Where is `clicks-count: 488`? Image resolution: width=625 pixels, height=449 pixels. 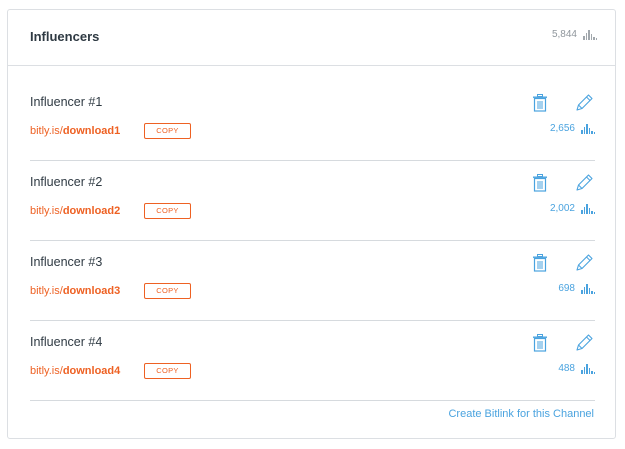
clicks-count: 488 is located at coordinates (566, 368).